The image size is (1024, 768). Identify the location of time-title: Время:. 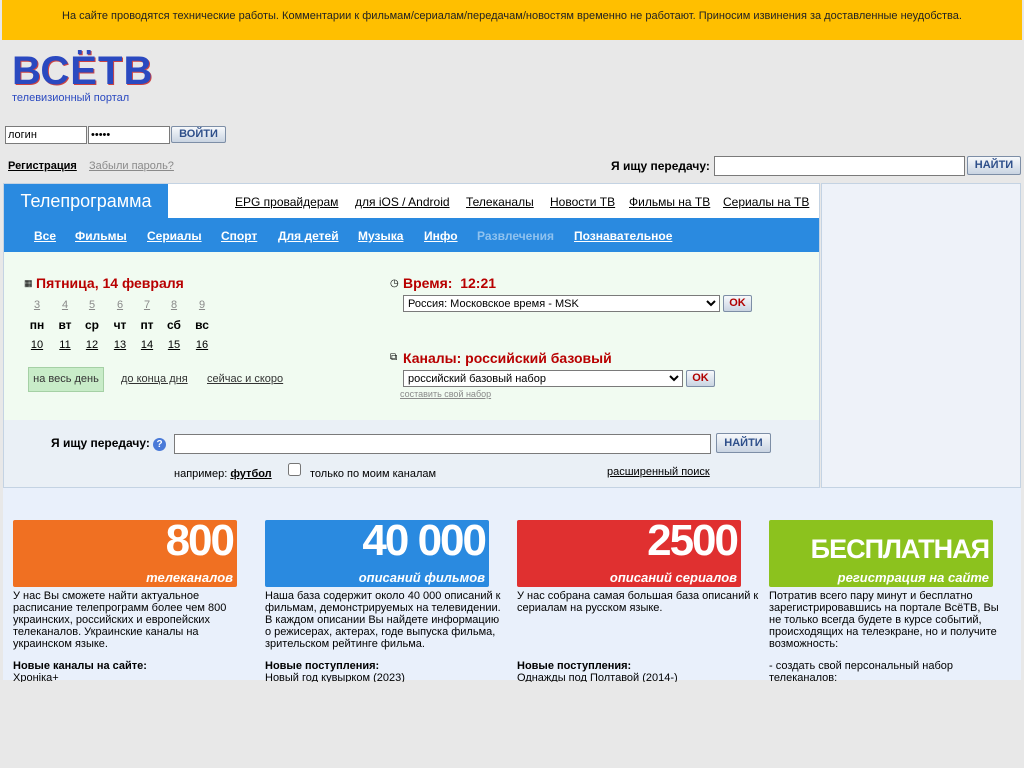
(428, 283).